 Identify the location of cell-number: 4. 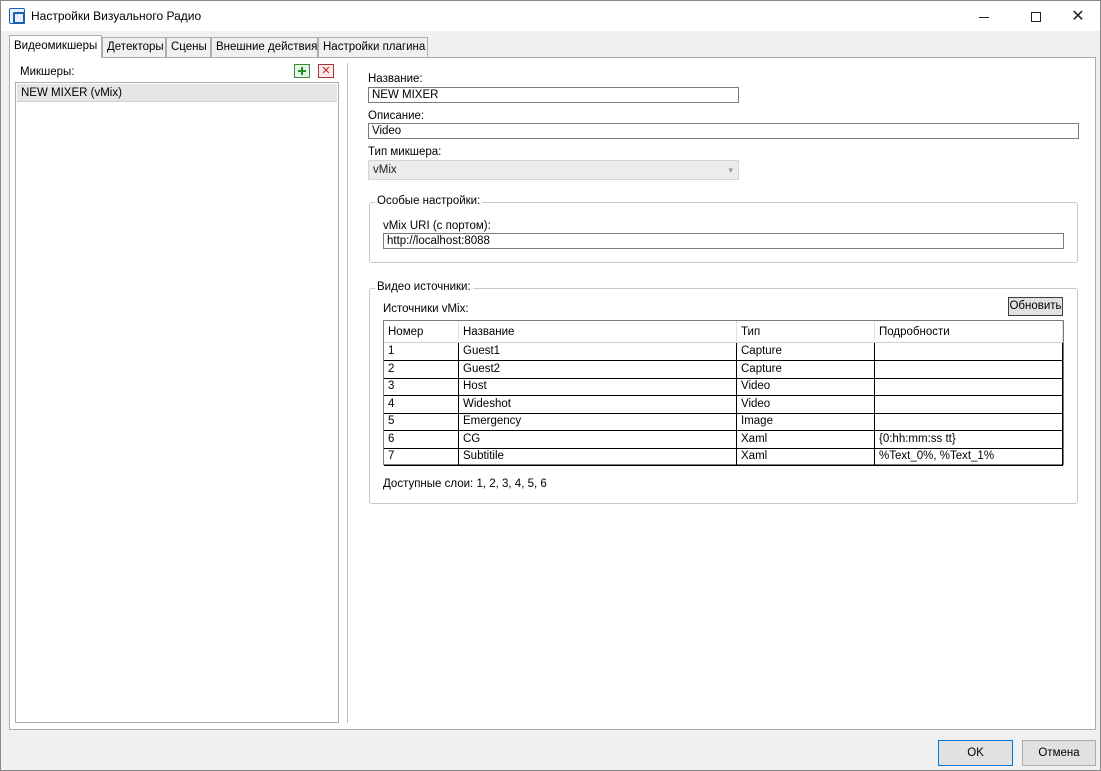
(421, 404).